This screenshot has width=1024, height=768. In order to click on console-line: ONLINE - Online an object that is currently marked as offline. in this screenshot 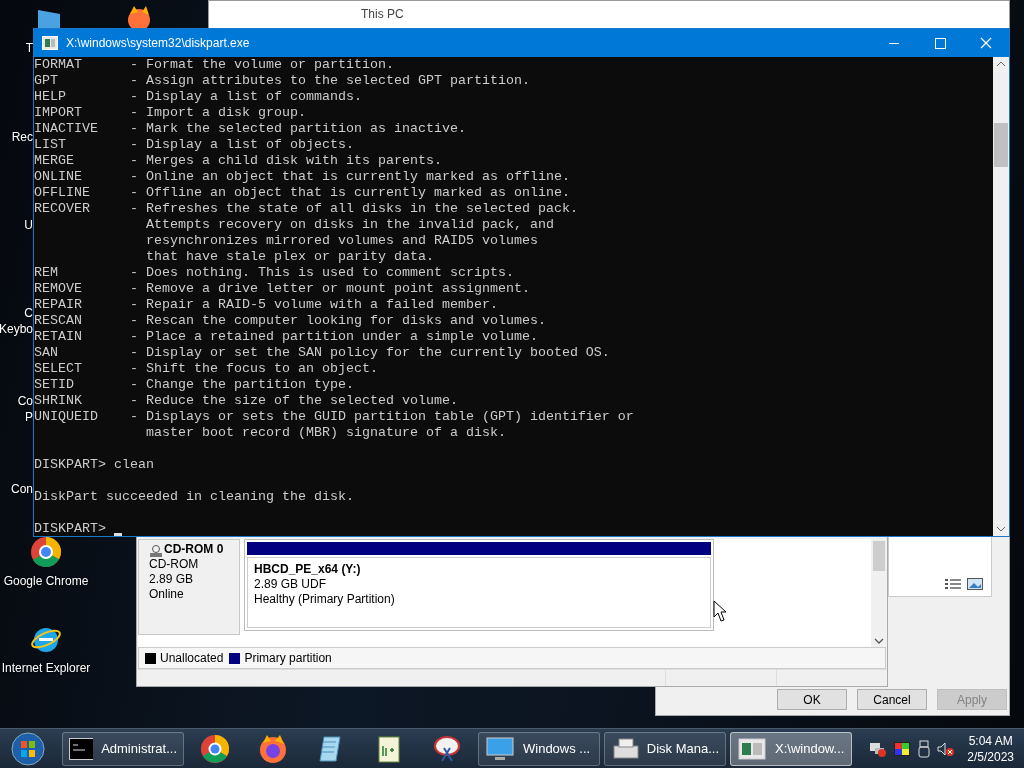, I will do `click(302, 176)`.